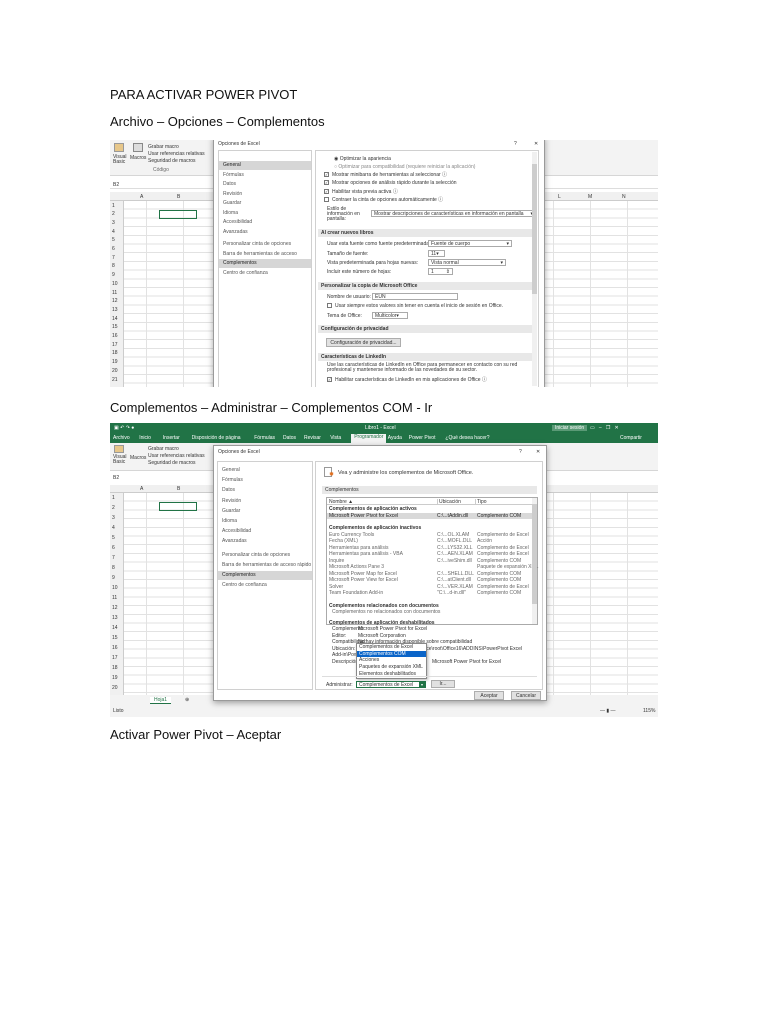 The image size is (768, 1024). What do you see at coordinates (265, 175) in the screenshot?
I see `nav-item: Fórmulas` at bounding box center [265, 175].